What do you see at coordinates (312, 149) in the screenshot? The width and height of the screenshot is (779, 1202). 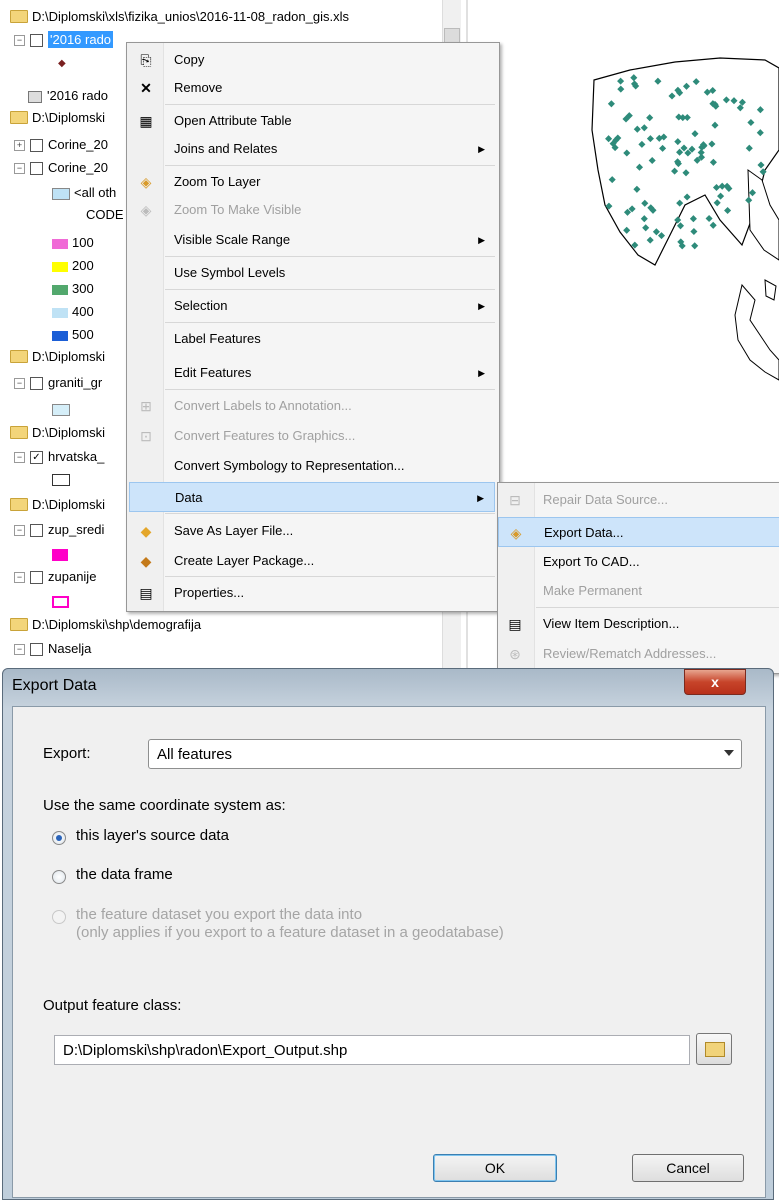 I see `menu-item-joins-relates: Joins and Relates ▶` at bounding box center [312, 149].